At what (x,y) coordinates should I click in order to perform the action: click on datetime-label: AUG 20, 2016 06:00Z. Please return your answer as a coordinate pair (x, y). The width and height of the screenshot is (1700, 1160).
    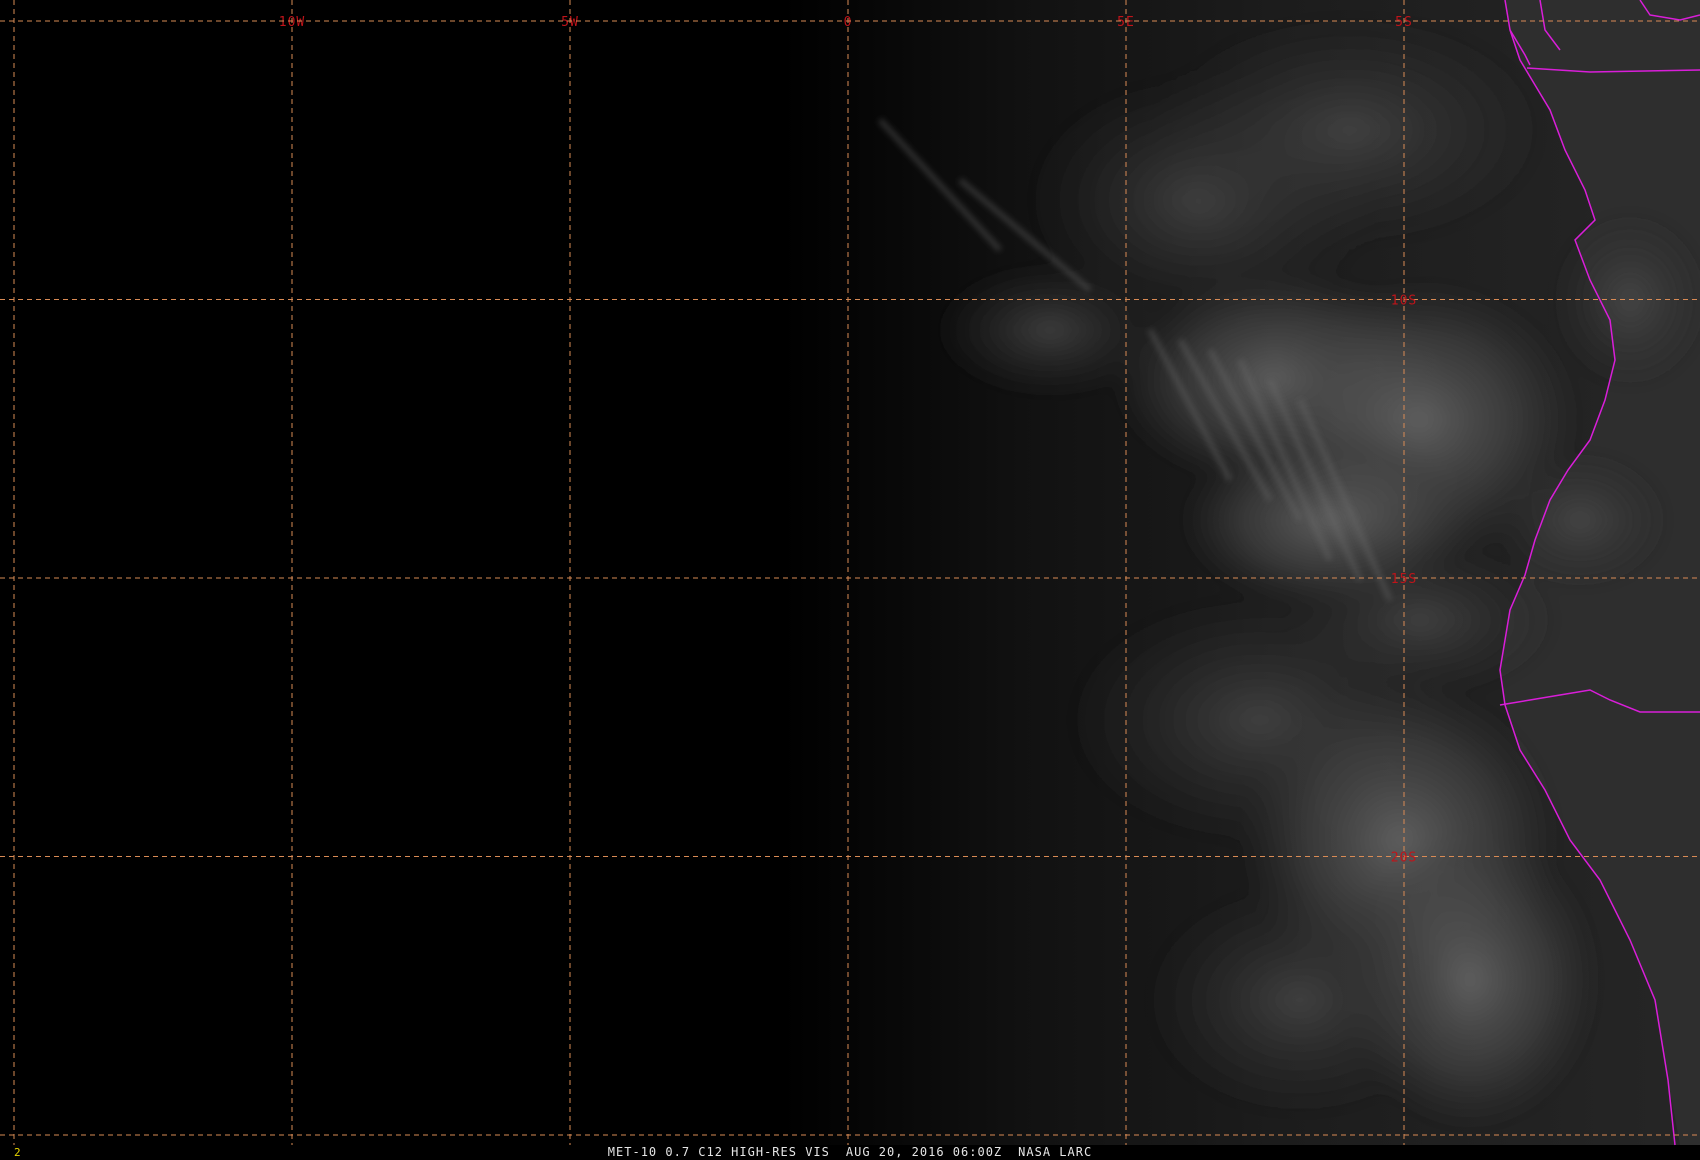
    Looking at the image, I should click on (924, 1152).